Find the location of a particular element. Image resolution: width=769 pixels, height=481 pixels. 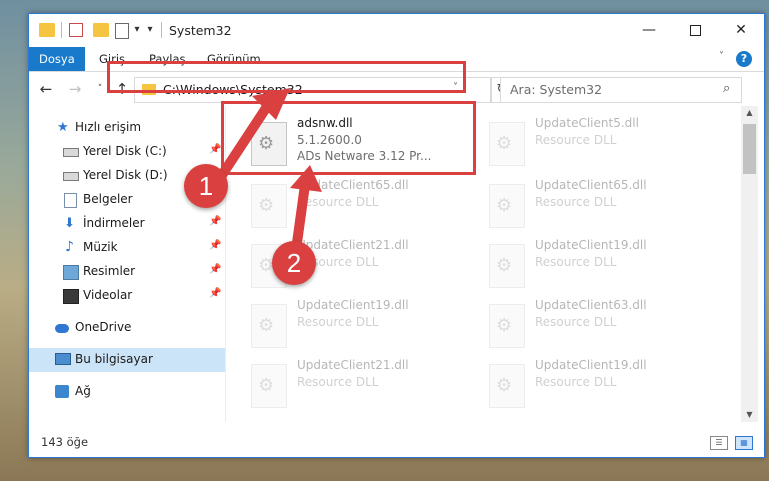

this-pc-icon is located at coordinates (63, 359).